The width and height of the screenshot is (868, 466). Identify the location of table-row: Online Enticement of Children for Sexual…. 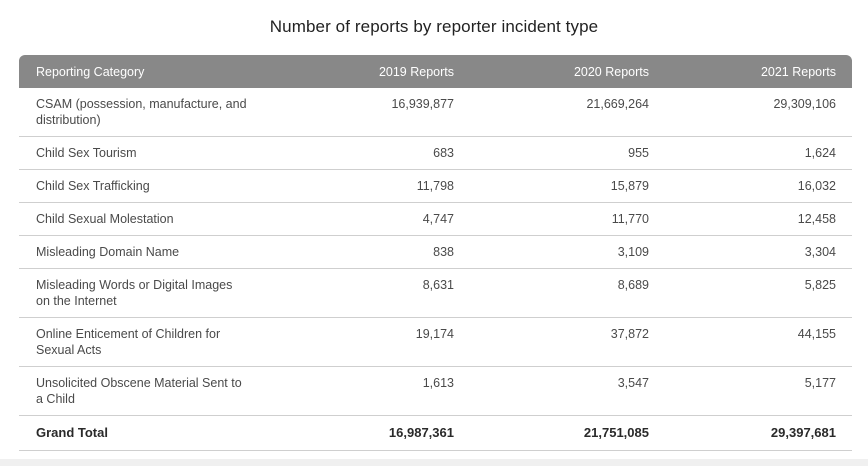
(435, 342).